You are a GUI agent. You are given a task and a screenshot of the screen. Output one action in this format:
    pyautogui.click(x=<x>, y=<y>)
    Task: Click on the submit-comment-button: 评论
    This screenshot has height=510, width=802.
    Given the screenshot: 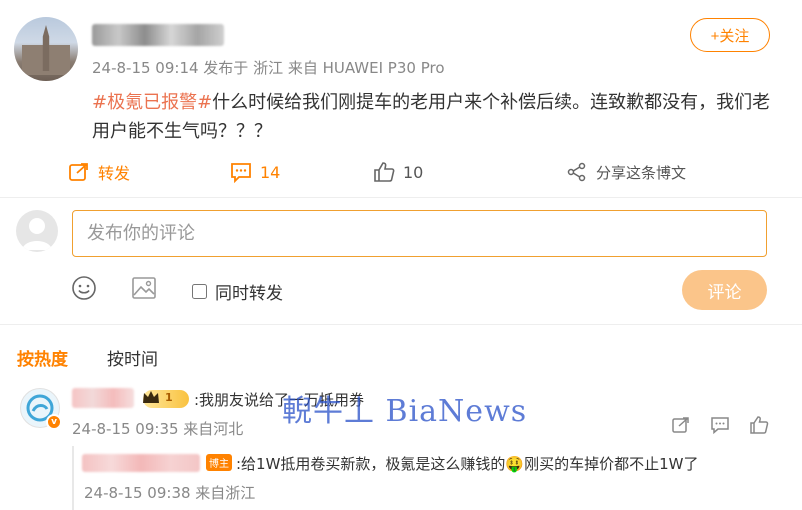 What is the action you would take?
    pyautogui.click(x=724, y=290)
    